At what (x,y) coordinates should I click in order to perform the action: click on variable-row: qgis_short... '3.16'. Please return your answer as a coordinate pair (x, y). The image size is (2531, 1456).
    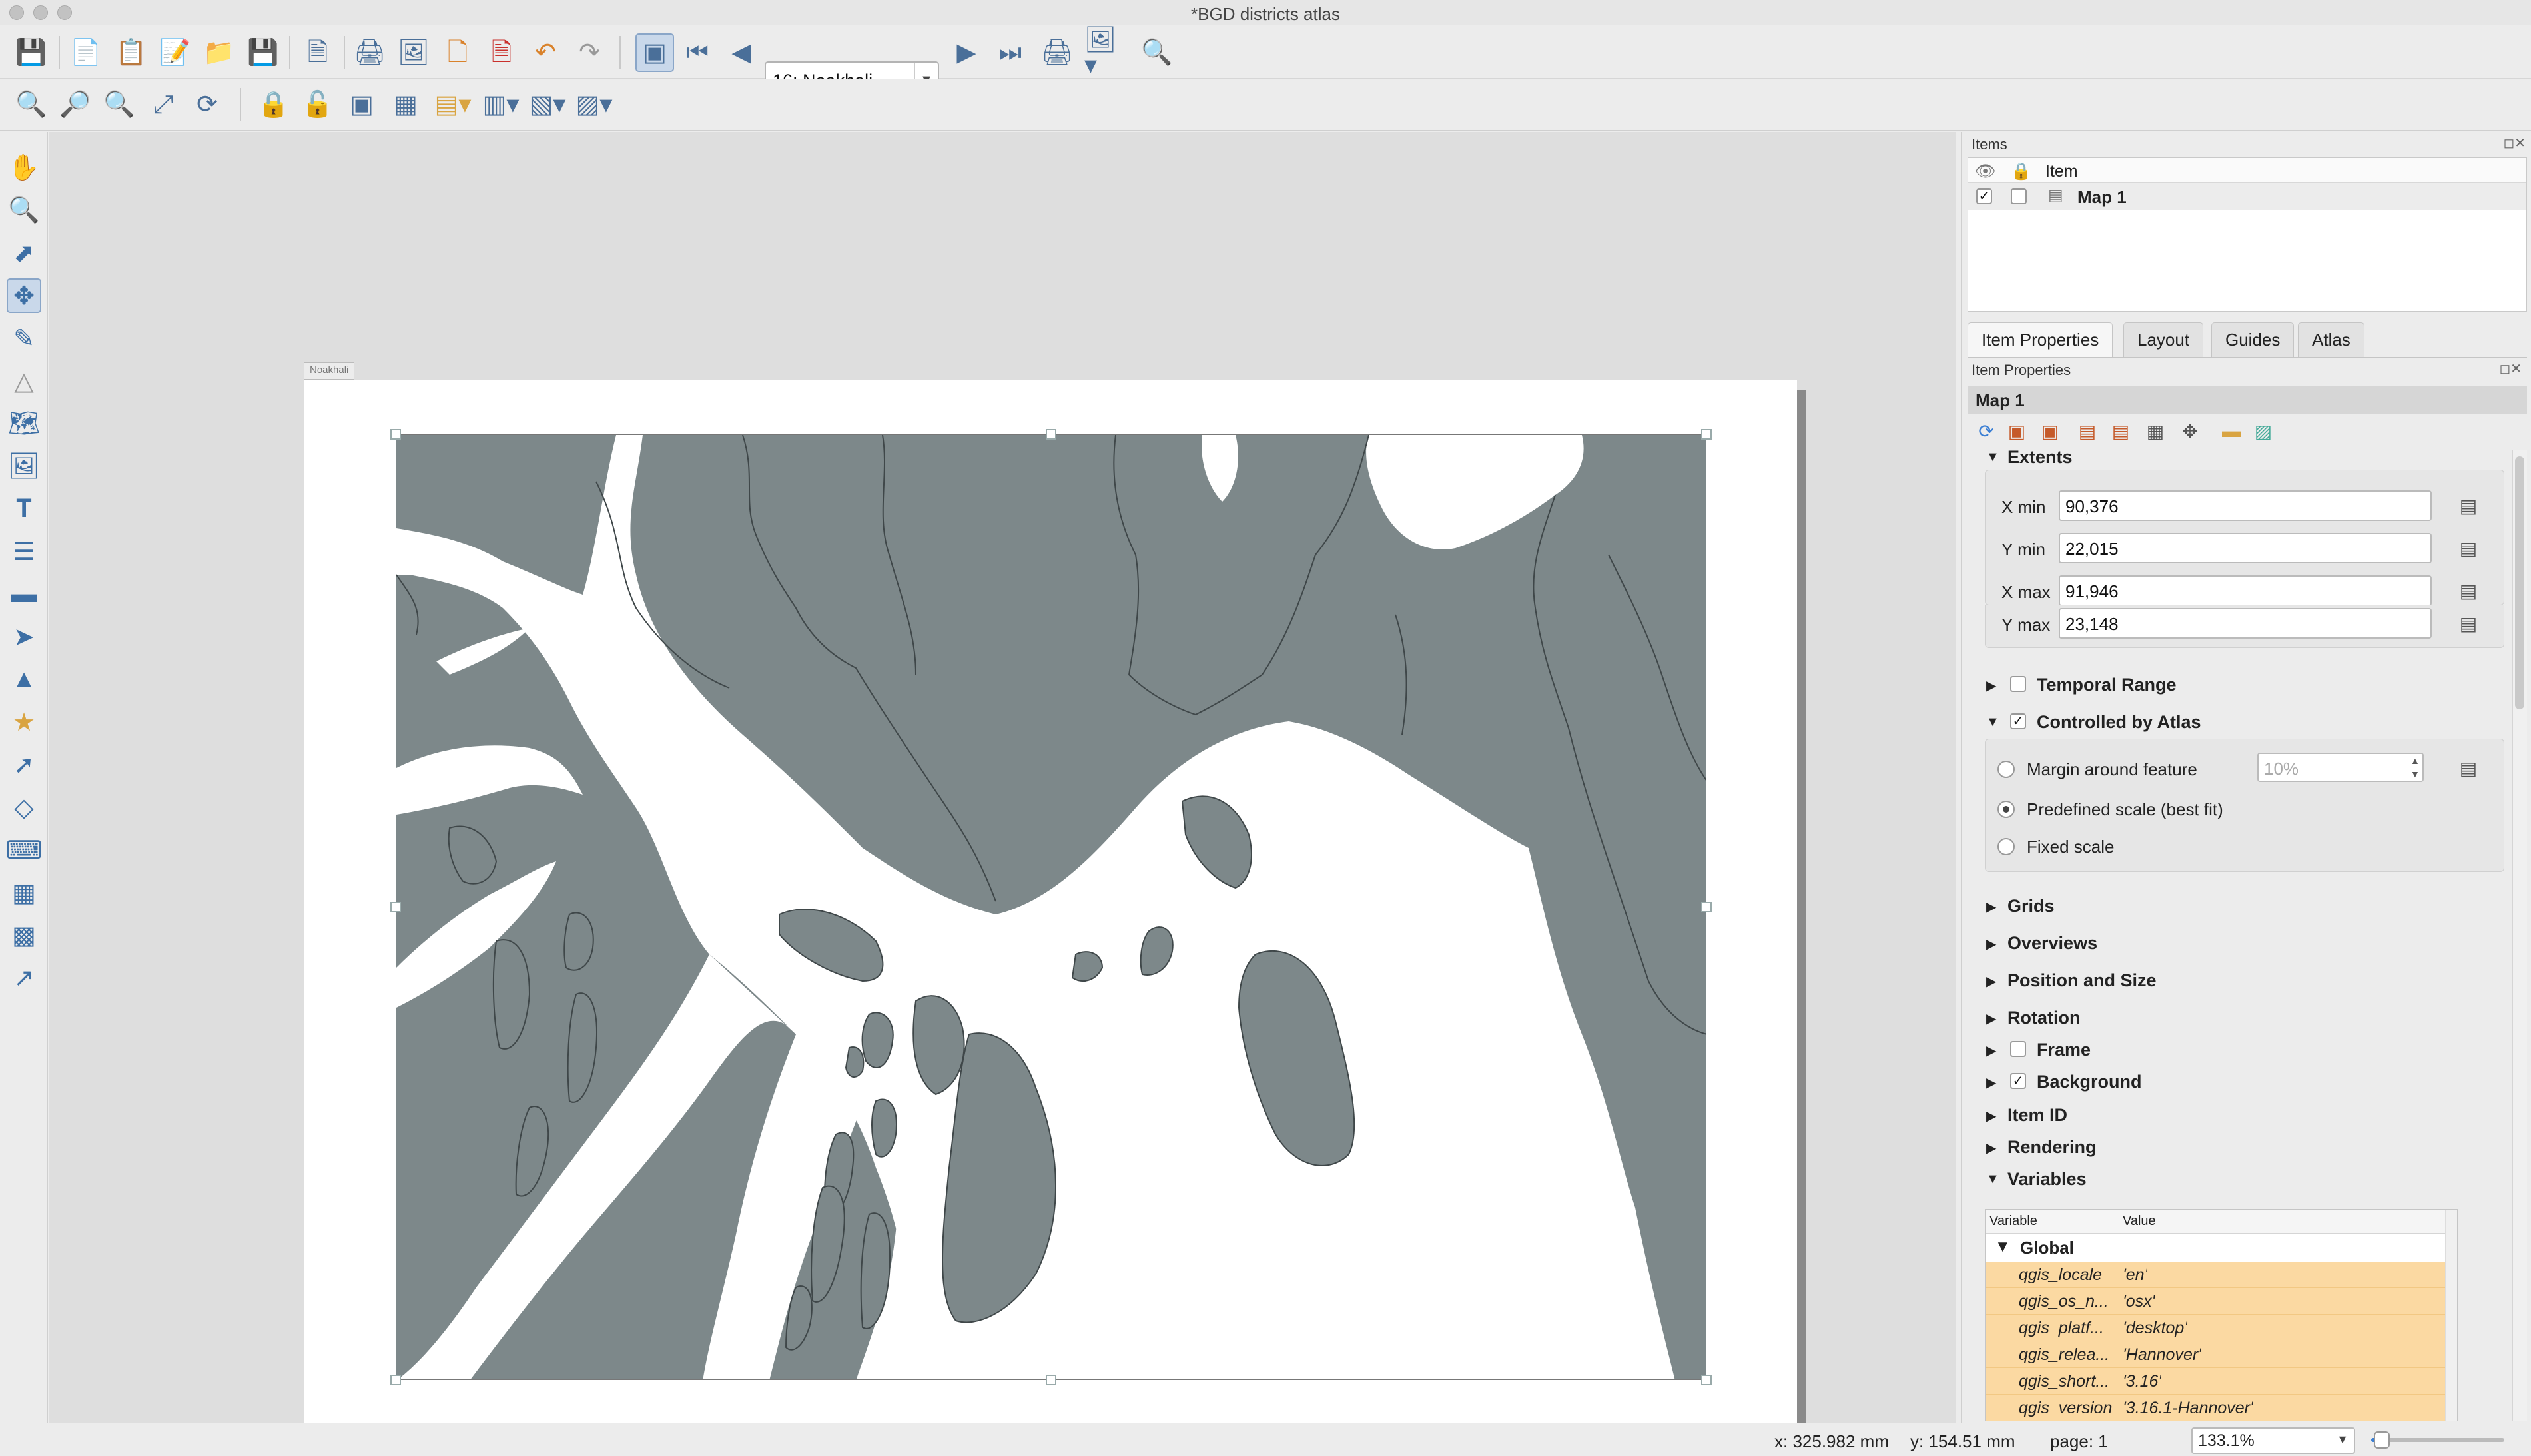
    Looking at the image, I should click on (2215, 1381).